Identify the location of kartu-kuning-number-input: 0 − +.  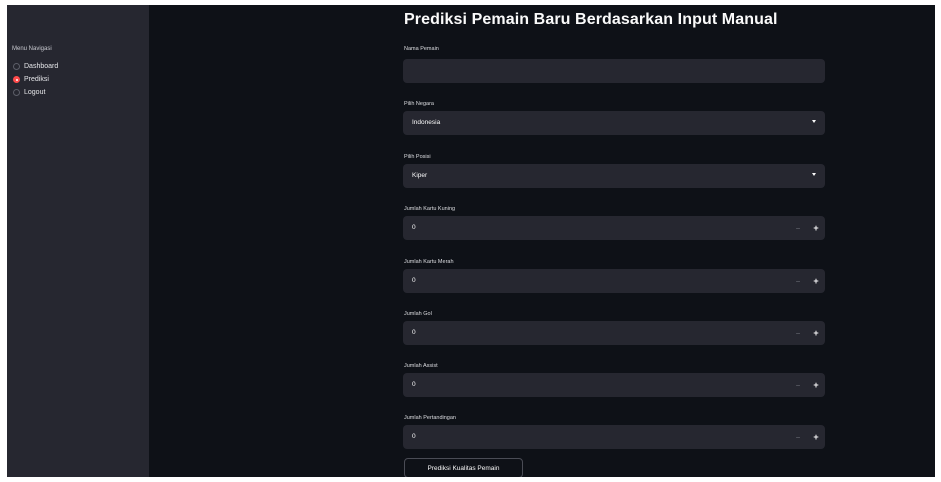
(614, 228).